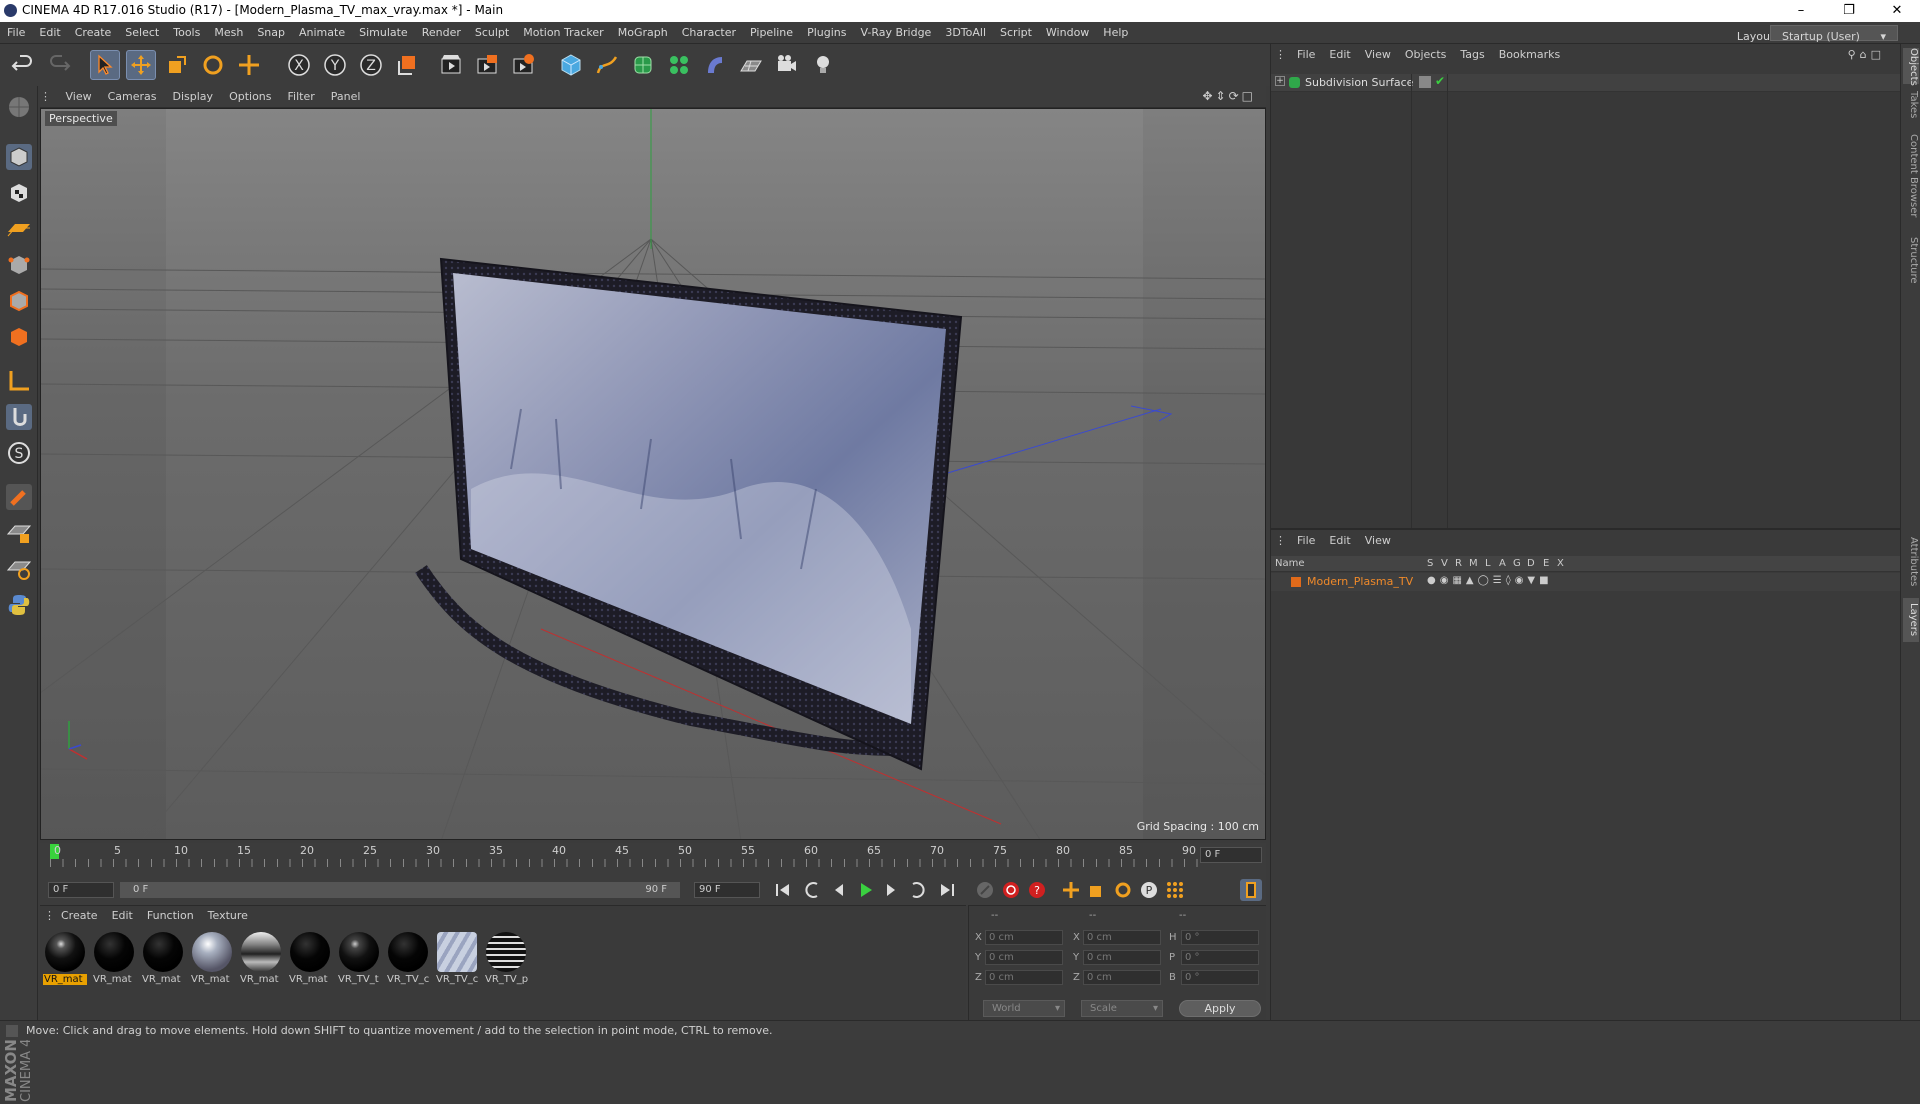  Describe the element at coordinates (457, 958) in the screenshot. I see `material-swatch: VR_TV_c` at that location.